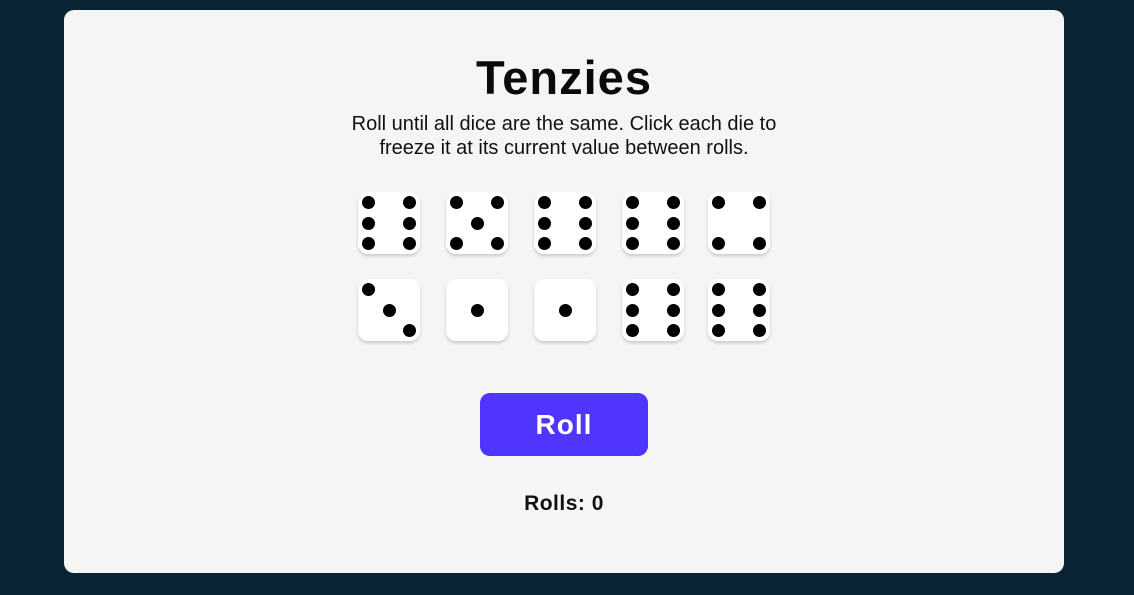 This screenshot has height=595, width=1134. What do you see at coordinates (564, 77) in the screenshot?
I see `page-title: Tenzies` at bounding box center [564, 77].